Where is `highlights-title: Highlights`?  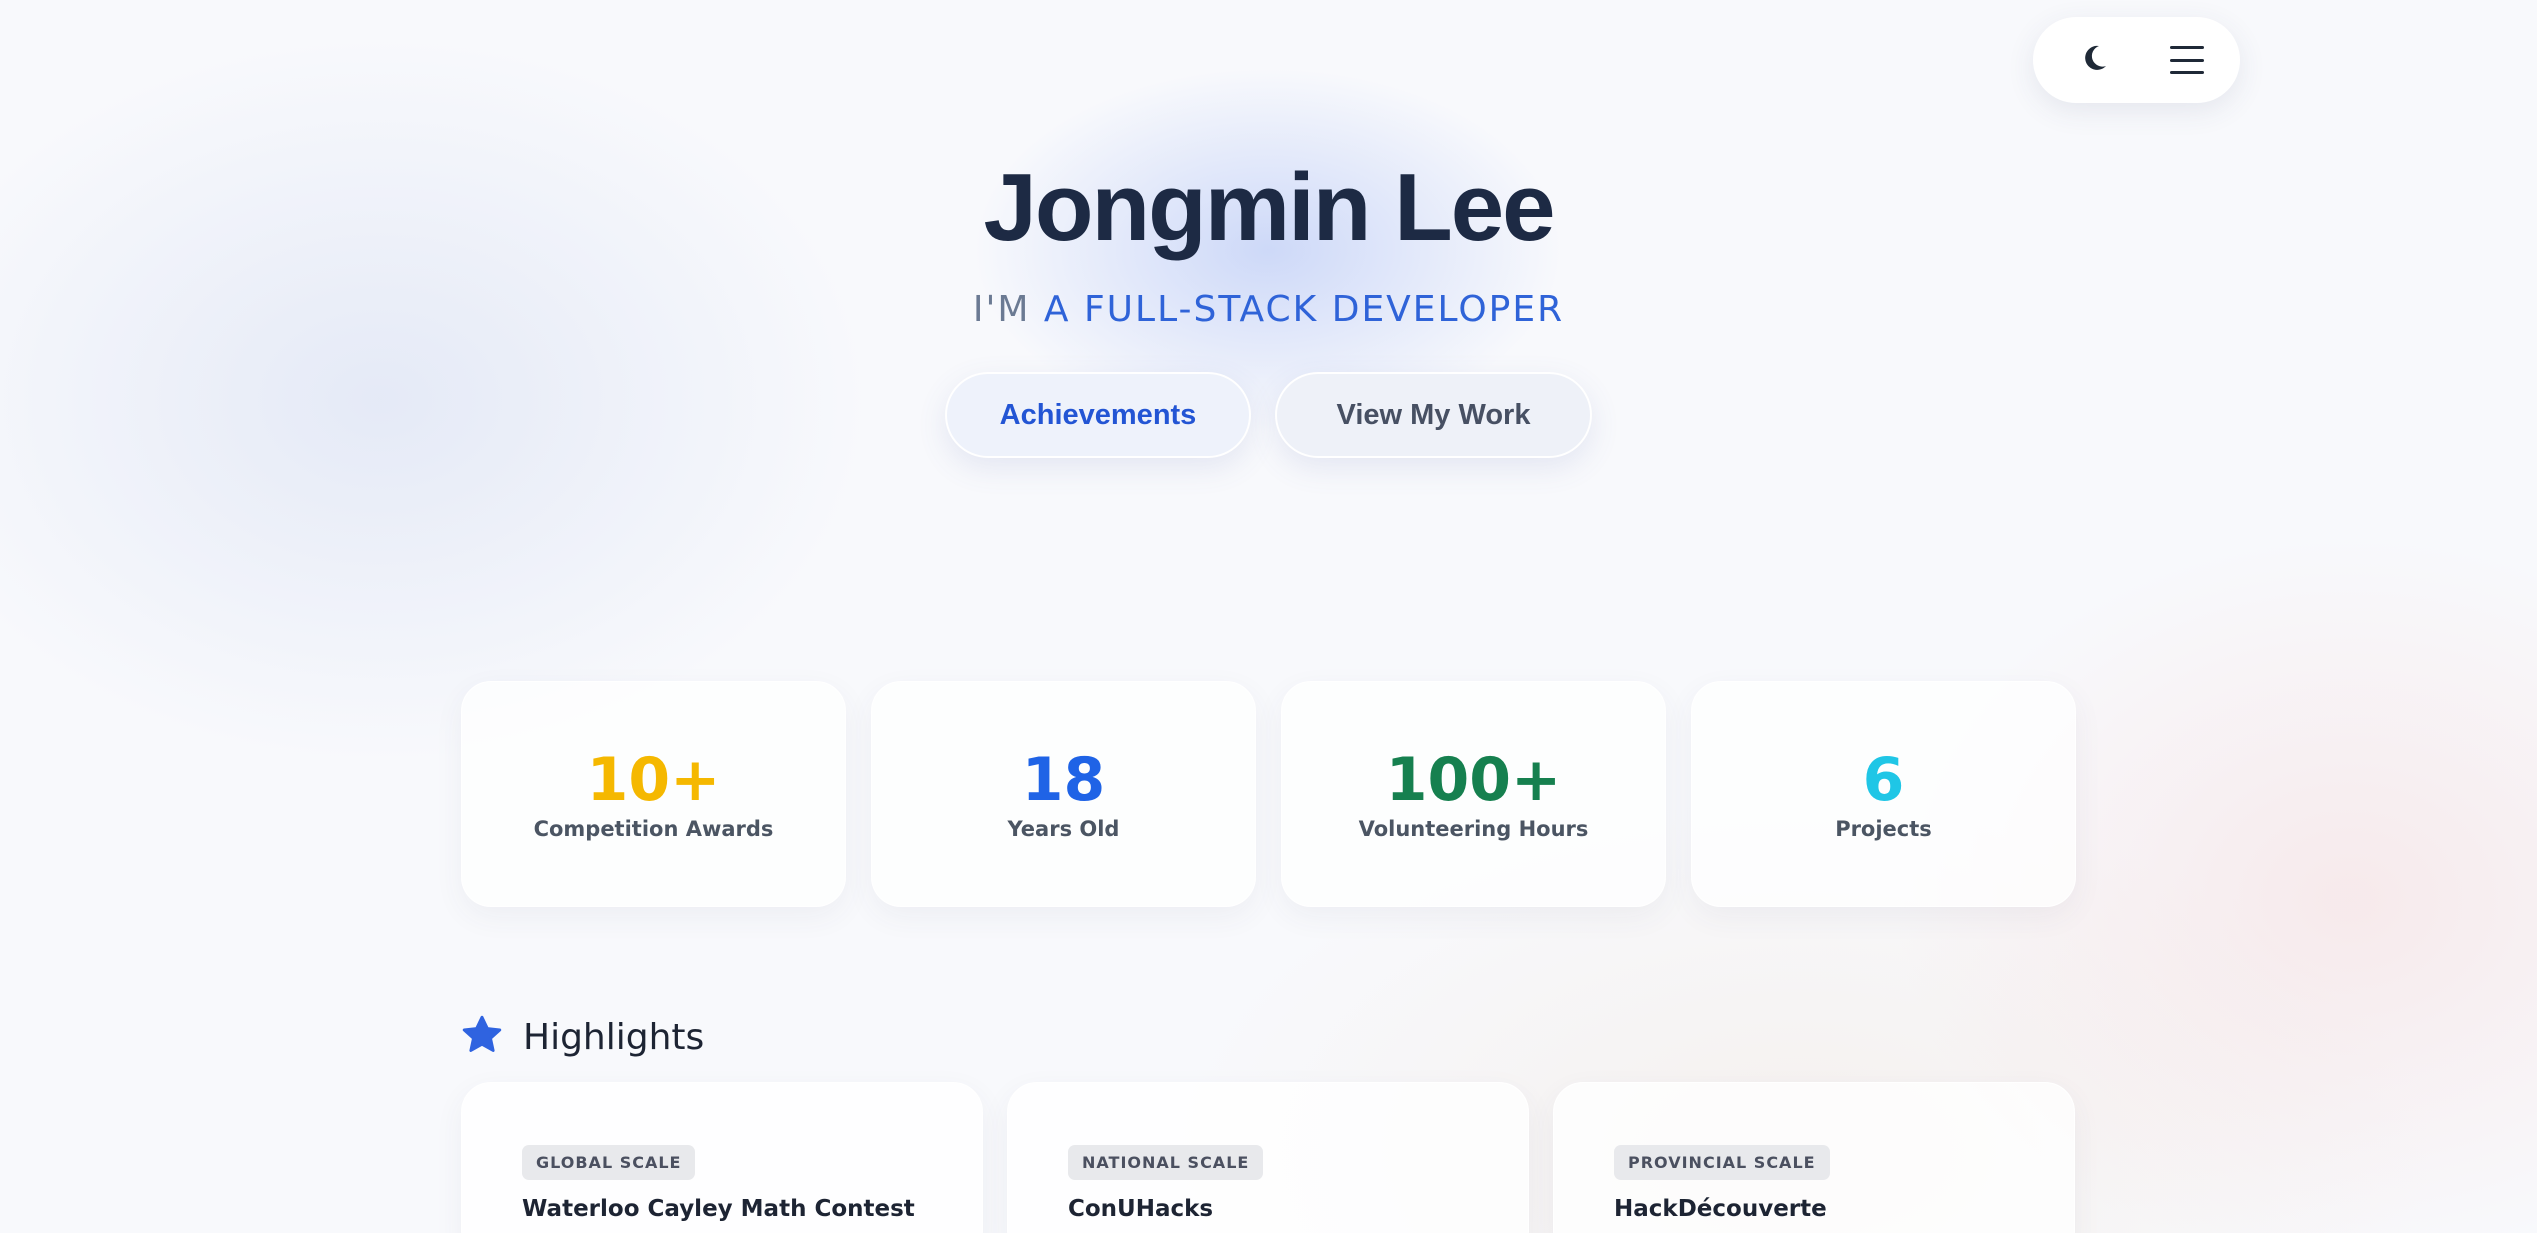
highlights-title: Highlights is located at coordinates (614, 1037).